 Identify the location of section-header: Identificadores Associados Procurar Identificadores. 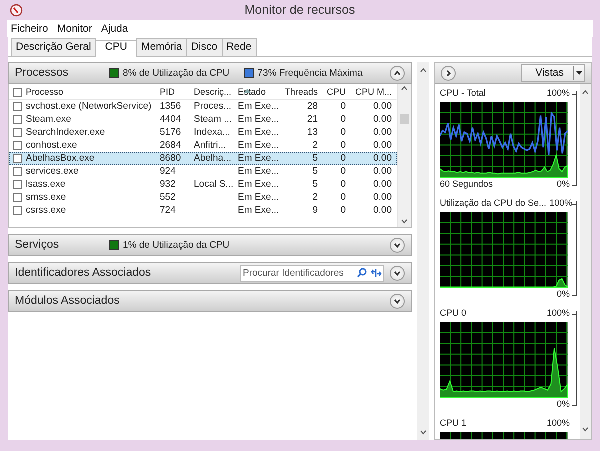
(210, 273).